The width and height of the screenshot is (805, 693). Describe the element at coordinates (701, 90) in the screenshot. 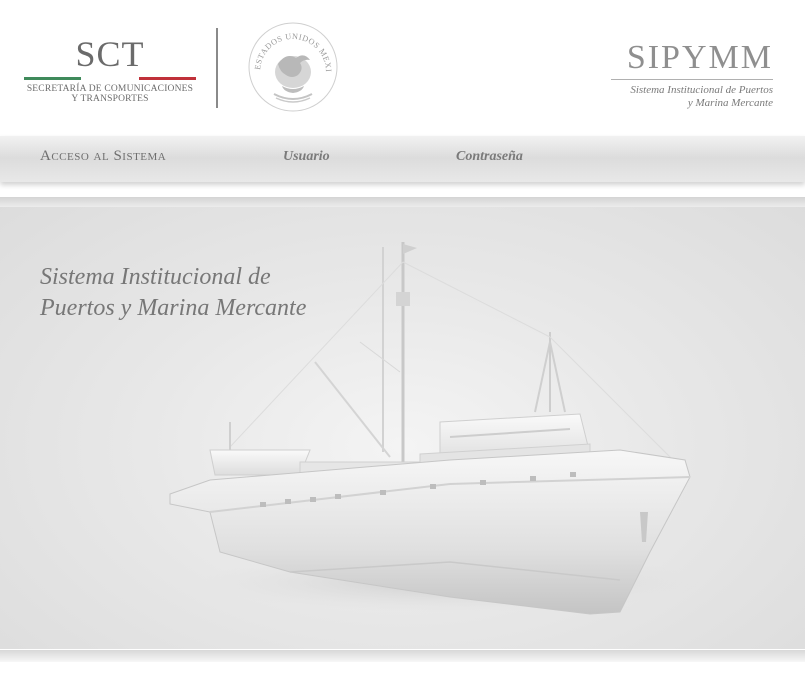

I see `sipymm-name-line1: Sistema Institucional de Puertos` at that location.